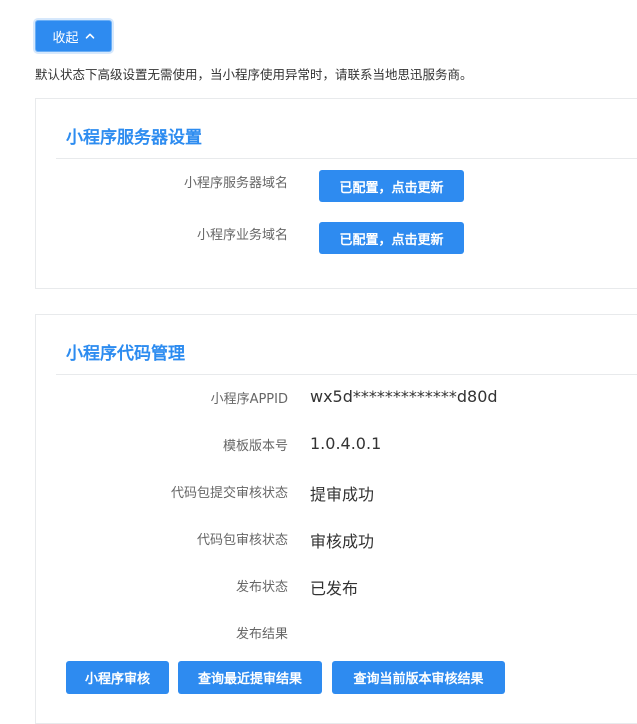 Image resolution: width=637 pixels, height=724 pixels. I want to click on code-management-title: 小程序代码管理, so click(125, 354).